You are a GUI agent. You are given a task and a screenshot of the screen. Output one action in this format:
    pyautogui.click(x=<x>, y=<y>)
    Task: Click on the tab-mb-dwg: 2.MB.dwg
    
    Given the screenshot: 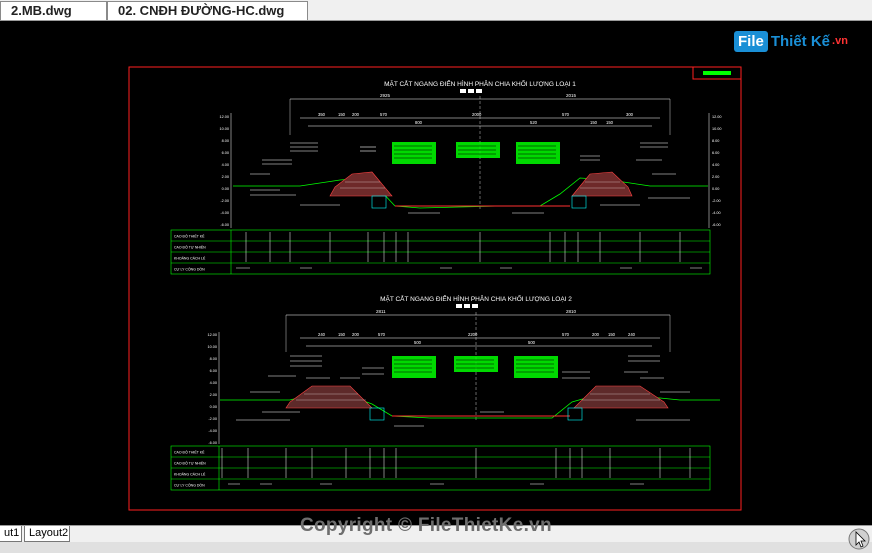 What is the action you would take?
    pyautogui.click(x=53, y=10)
    